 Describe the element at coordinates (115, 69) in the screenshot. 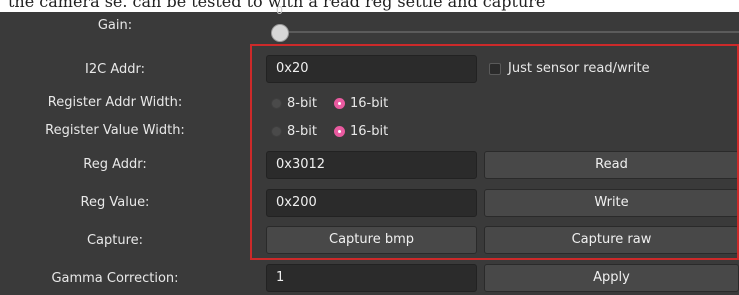

I see `i2c-addr-label: I2C Addr:` at that location.